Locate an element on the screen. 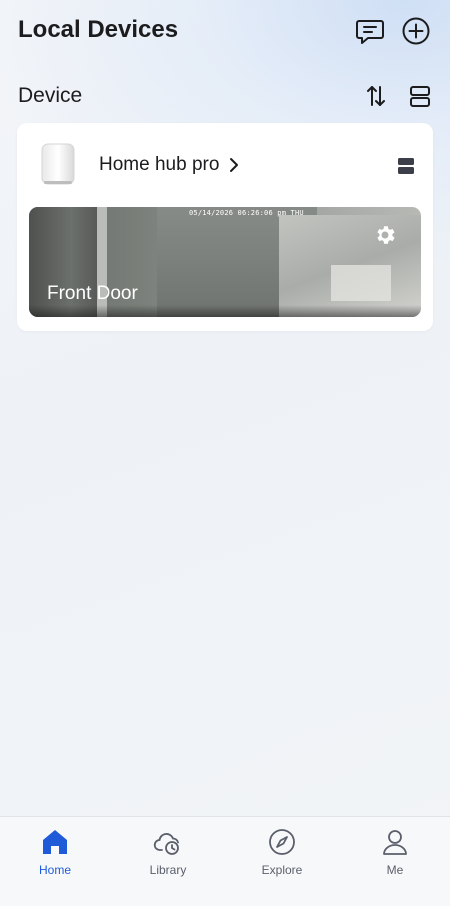 Image resolution: width=450 pixels, height=906 pixels. hub-name-link: Home hub pro is located at coordinates (169, 165).